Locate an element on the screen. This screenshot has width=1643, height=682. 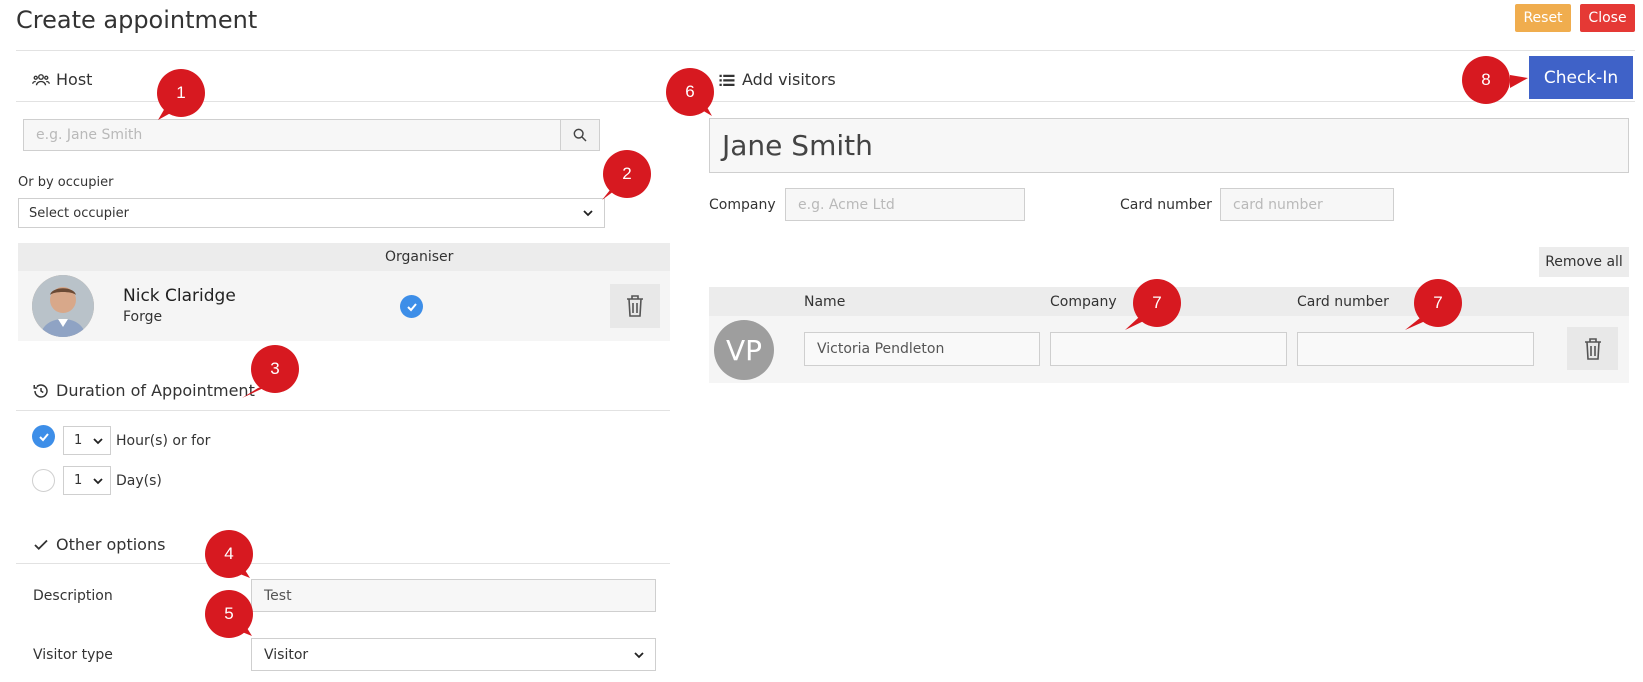
callout-7b: 7 is located at coordinates (1438, 303).